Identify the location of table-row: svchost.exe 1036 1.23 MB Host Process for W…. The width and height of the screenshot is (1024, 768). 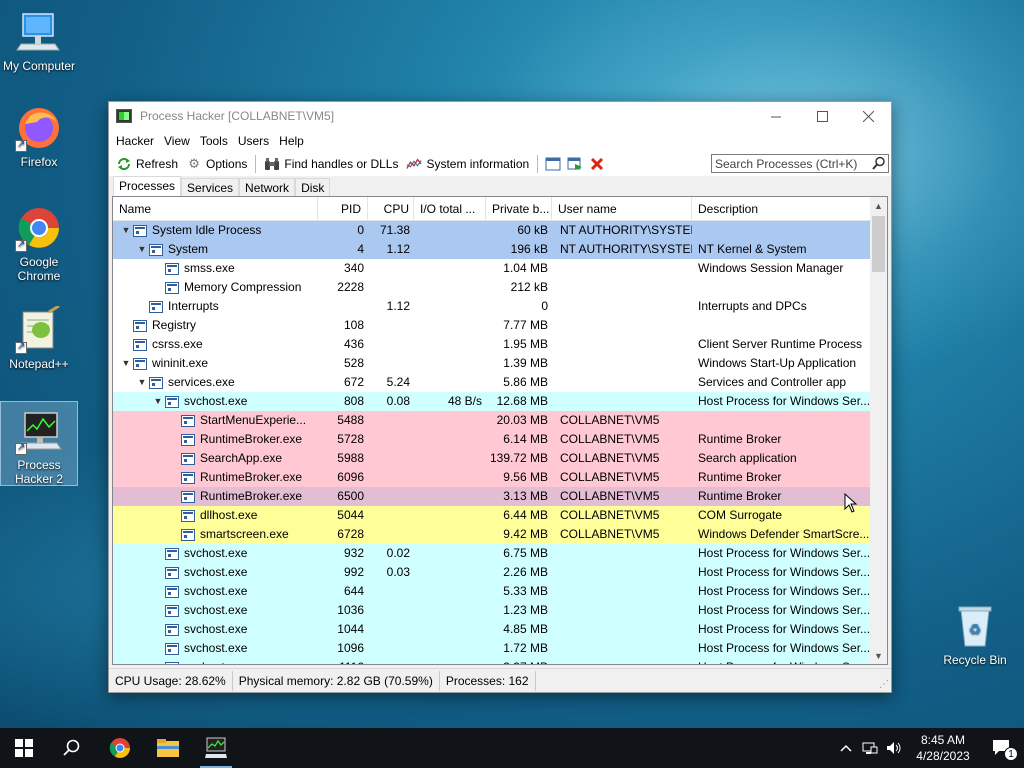
(492, 610).